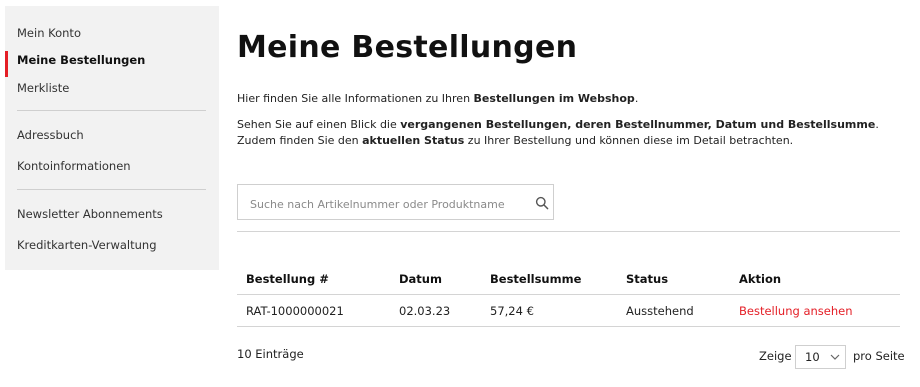 This screenshot has height=387, width=920. Describe the element at coordinates (512, 311) in the screenshot. I see `order-total: 57,24 €` at that location.